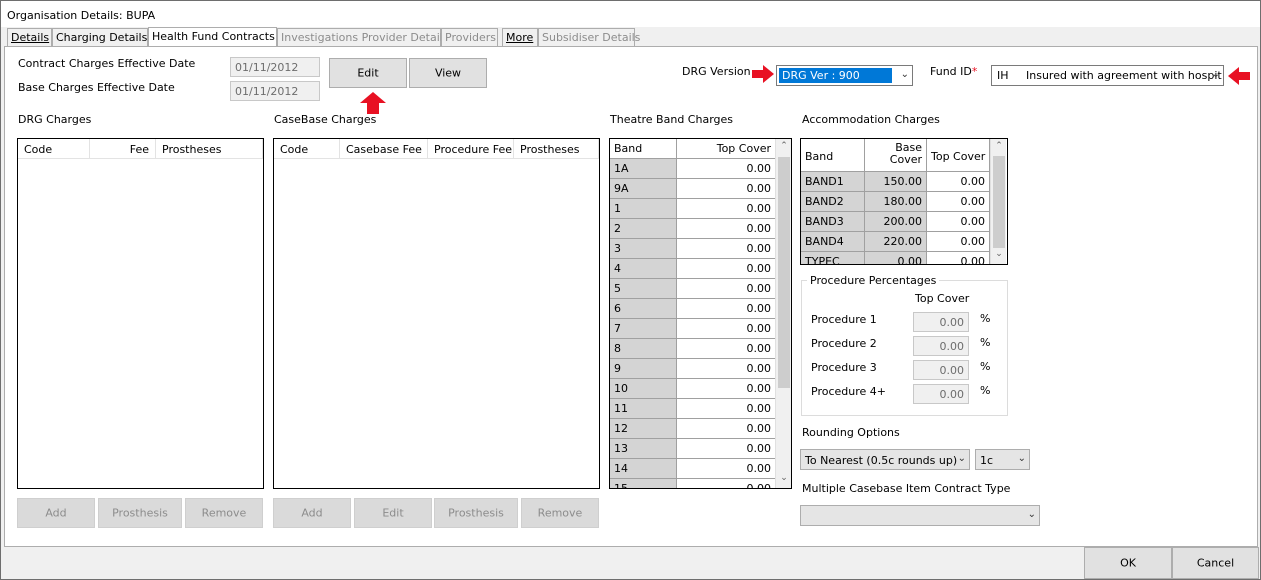  What do you see at coordinates (906, 488) in the screenshot?
I see `multiple-casebase-label: Multiple Casebase Item Contract Type` at bounding box center [906, 488].